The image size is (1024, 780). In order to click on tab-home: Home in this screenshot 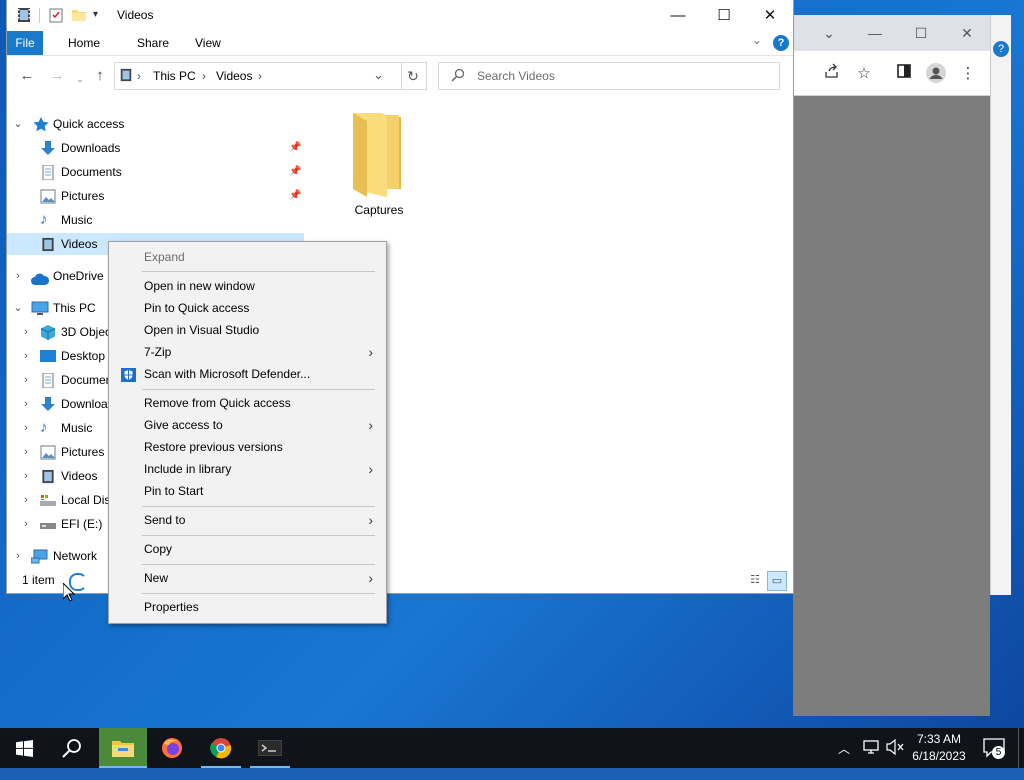, I will do `click(84, 43)`.